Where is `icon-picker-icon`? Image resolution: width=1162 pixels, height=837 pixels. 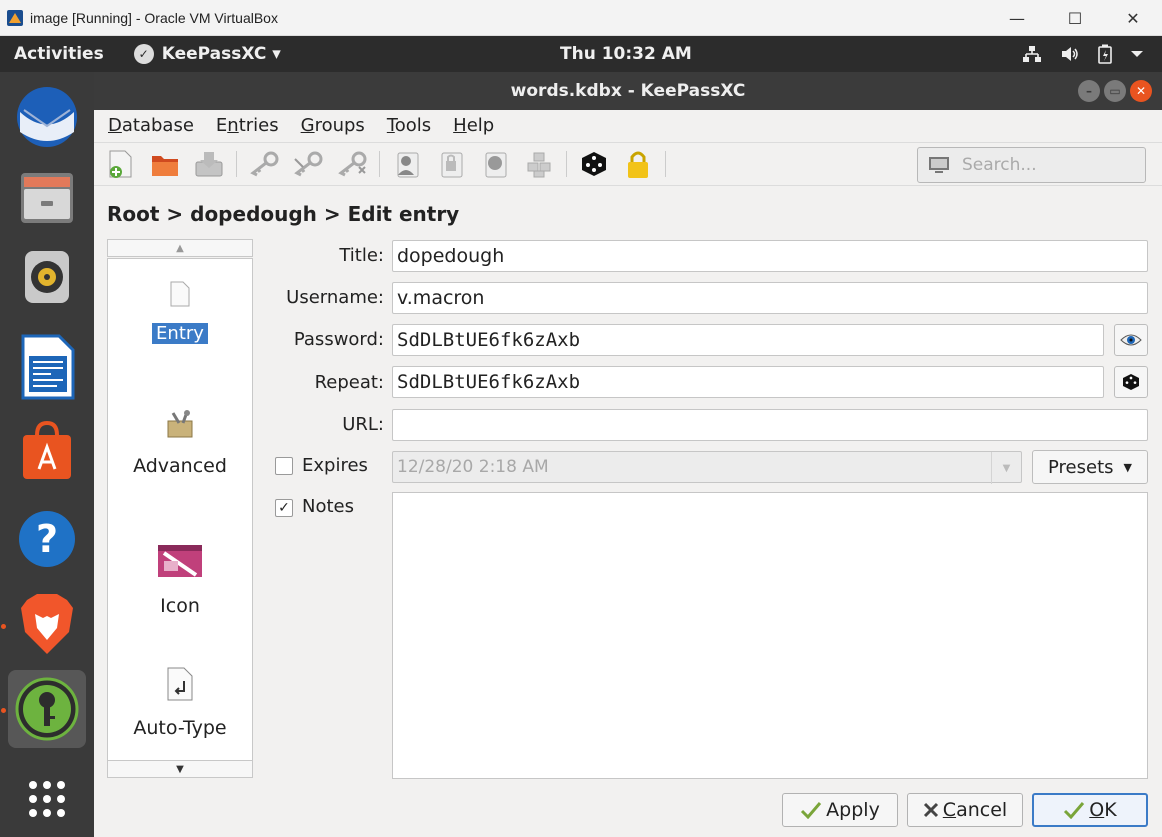
icon-picker-icon is located at coordinates (180, 561).